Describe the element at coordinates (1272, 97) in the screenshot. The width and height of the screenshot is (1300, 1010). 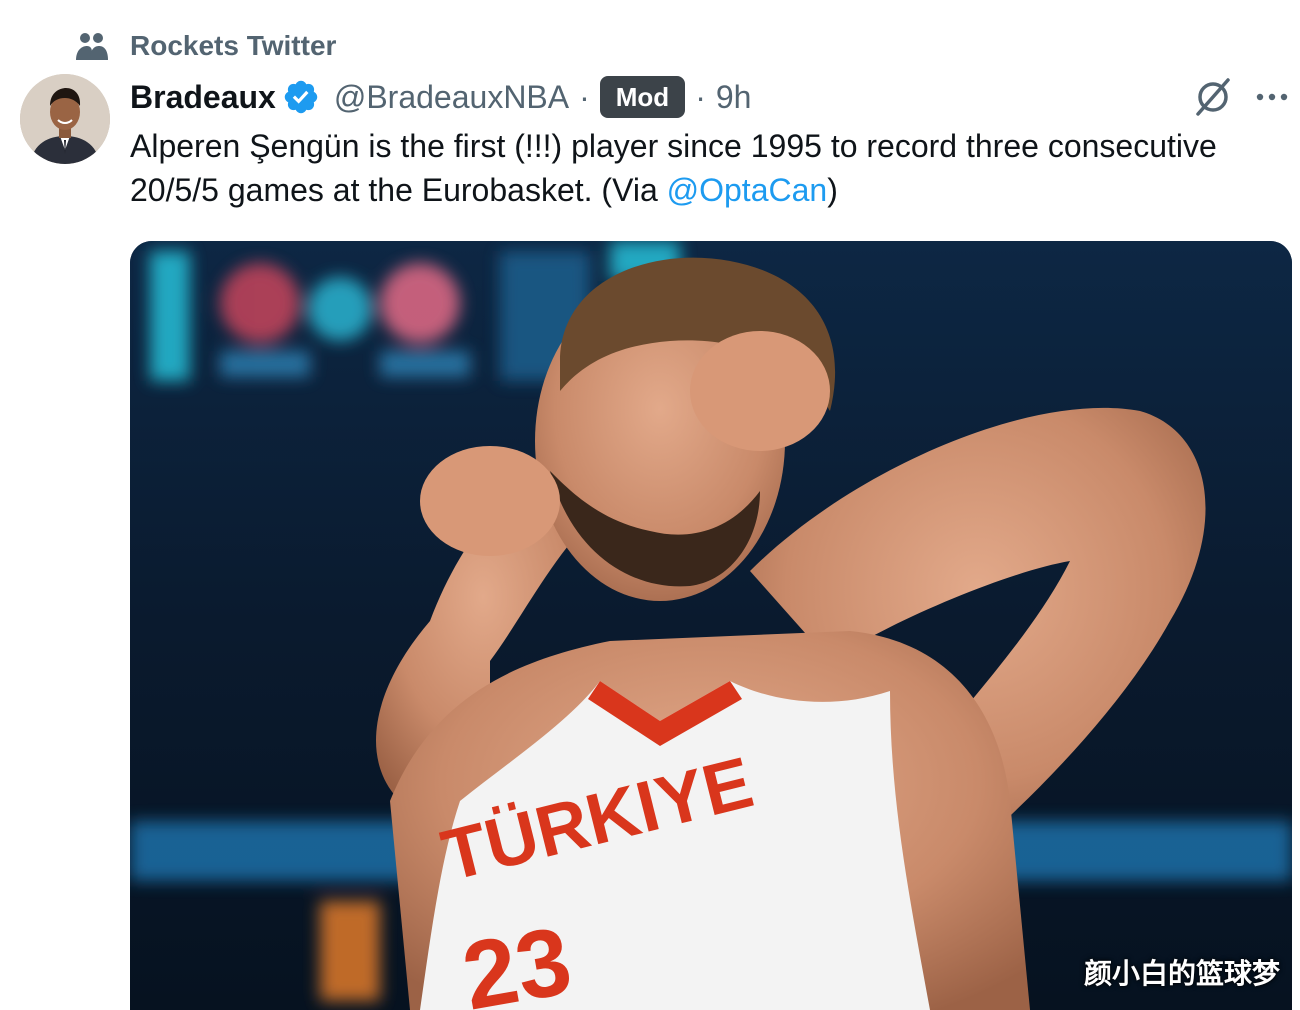
I see `more-options-icon` at that location.